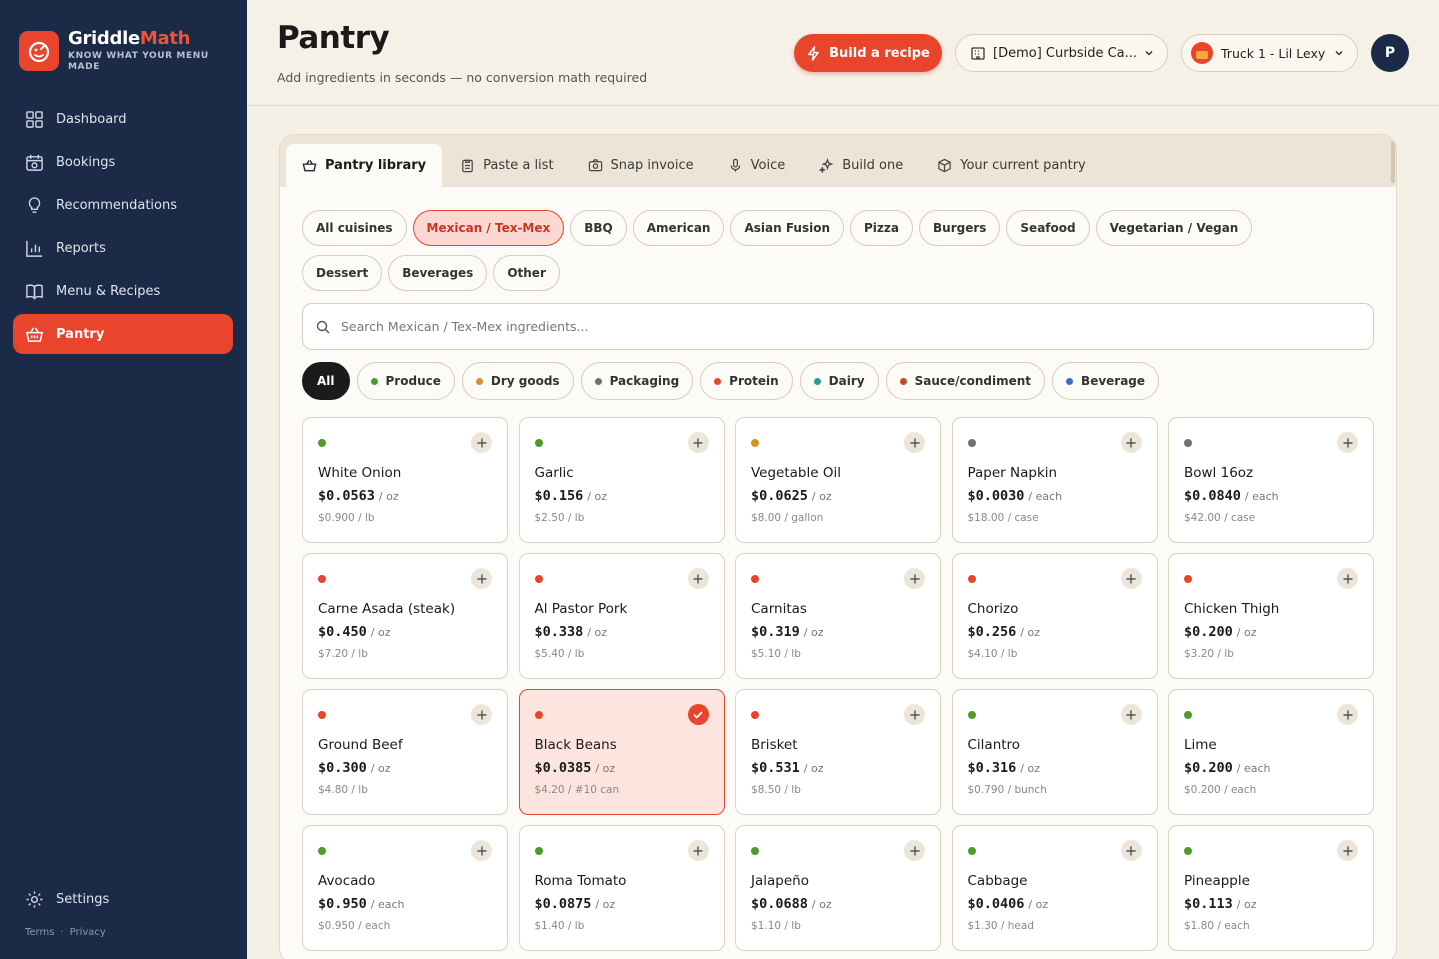 Image resolution: width=1439 pixels, height=959 pixels. I want to click on tab-current-pantry: Your current pantry, so click(1011, 165).